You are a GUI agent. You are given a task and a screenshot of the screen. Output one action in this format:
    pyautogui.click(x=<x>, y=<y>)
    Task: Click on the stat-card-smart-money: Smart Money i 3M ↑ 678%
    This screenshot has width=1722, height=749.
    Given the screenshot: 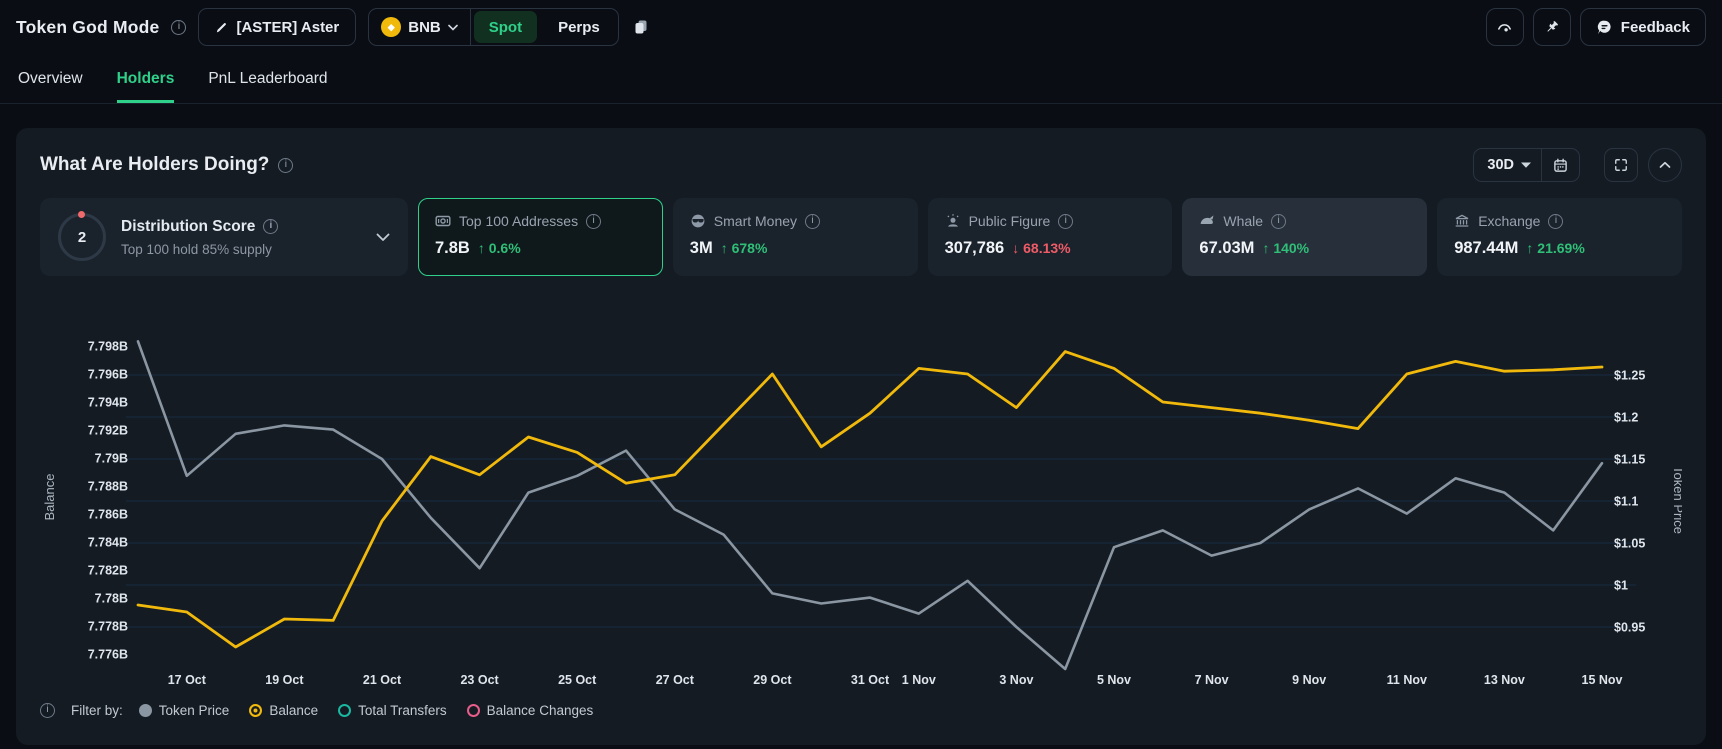 What is the action you would take?
    pyautogui.click(x=795, y=237)
    